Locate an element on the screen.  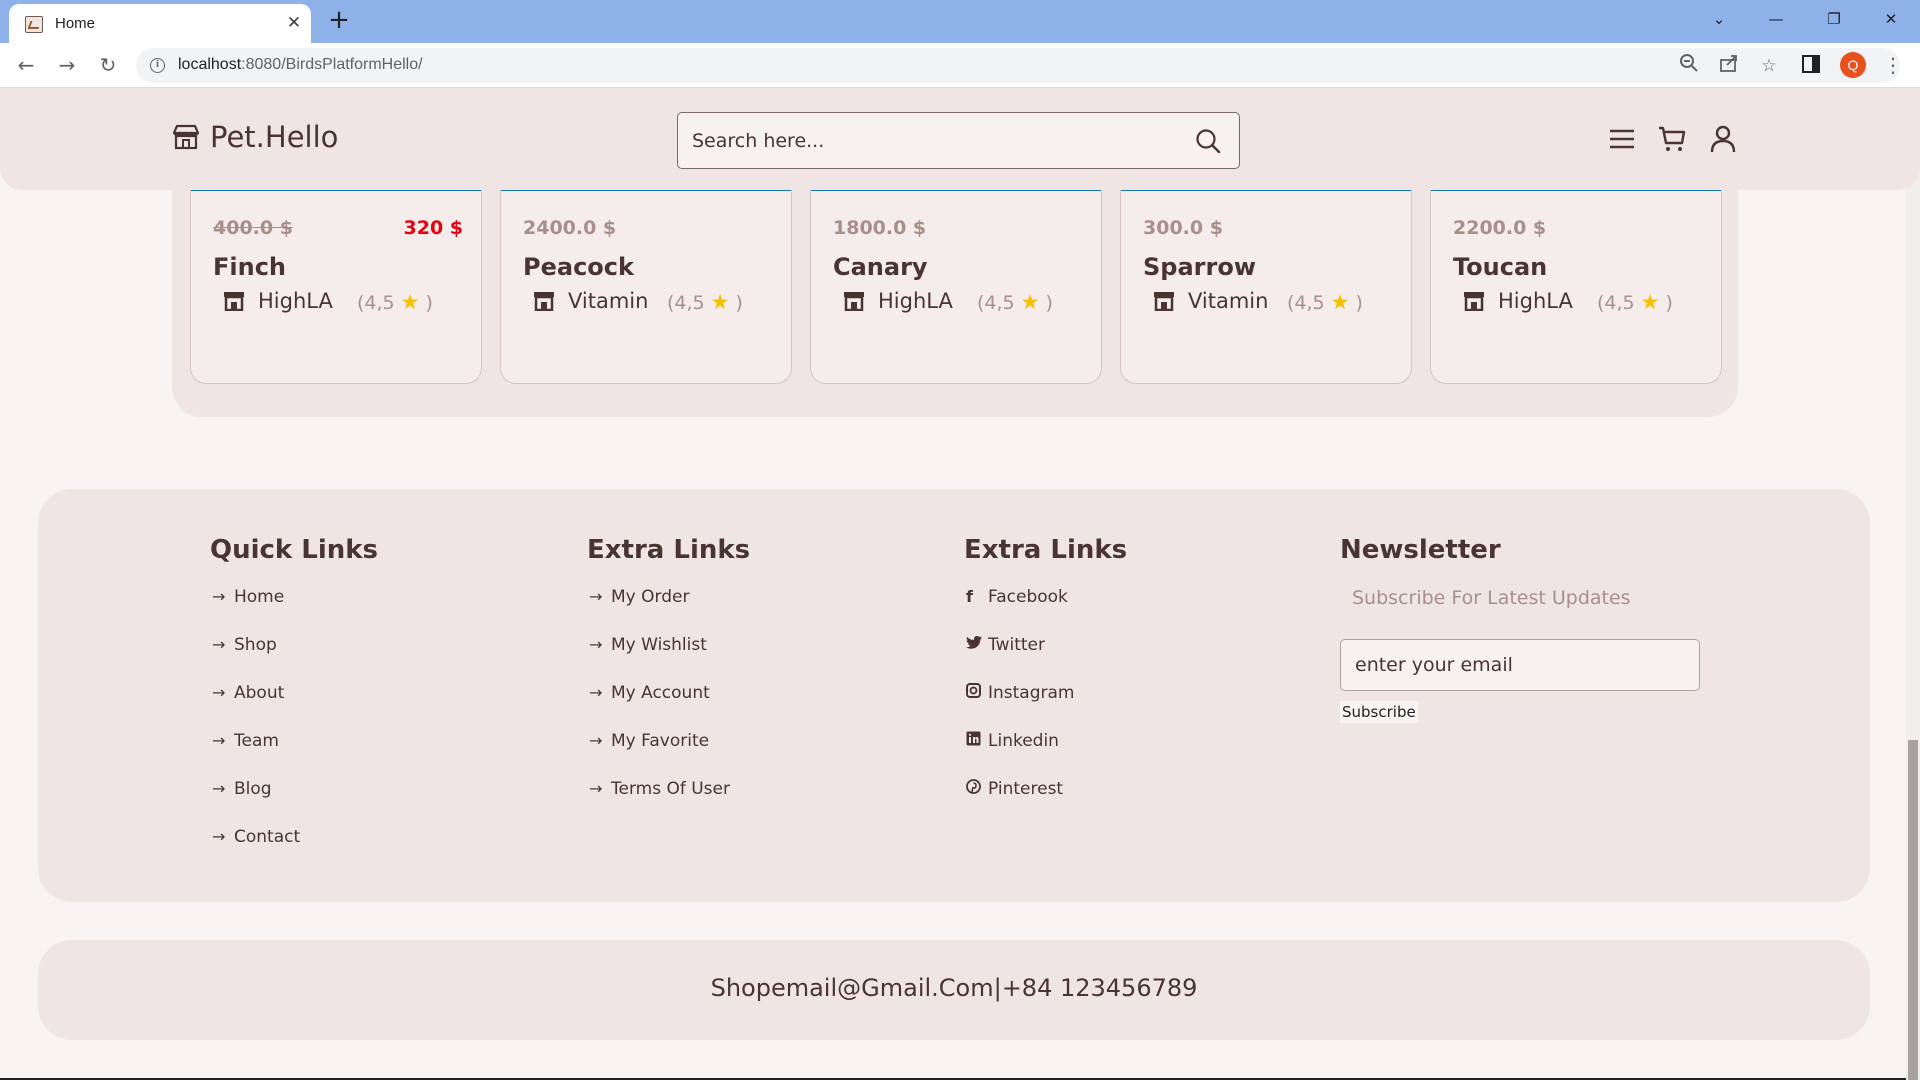
url-host: localhost is located at coordinates (210, 64).